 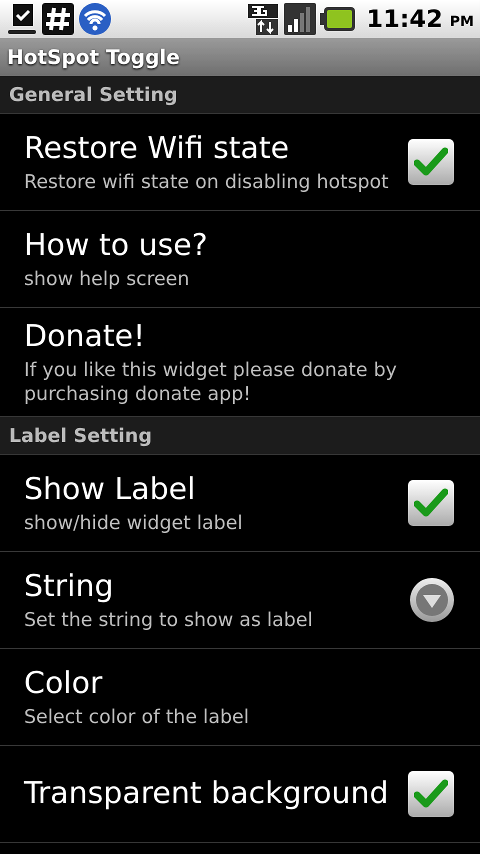 What do you see at coordinates (80, 435) in the screenshot?
I see `section-header: Label Setting` at bounding box center [80, 435].